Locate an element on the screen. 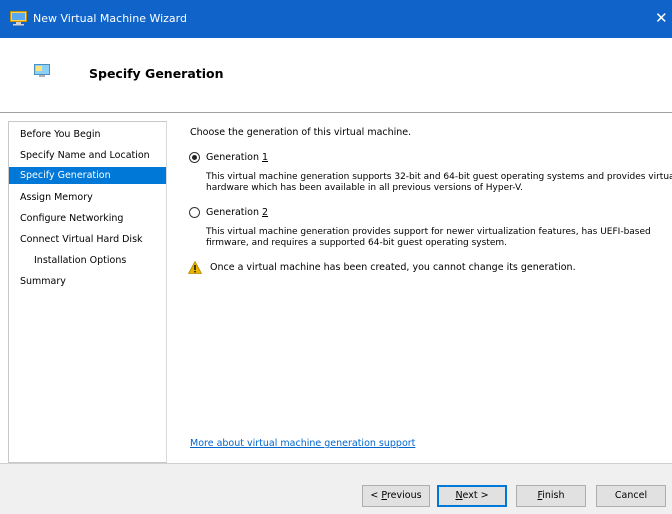 This screenshot has width=672, height=514. radio-selected-dot is located at coordinates (194, 157).